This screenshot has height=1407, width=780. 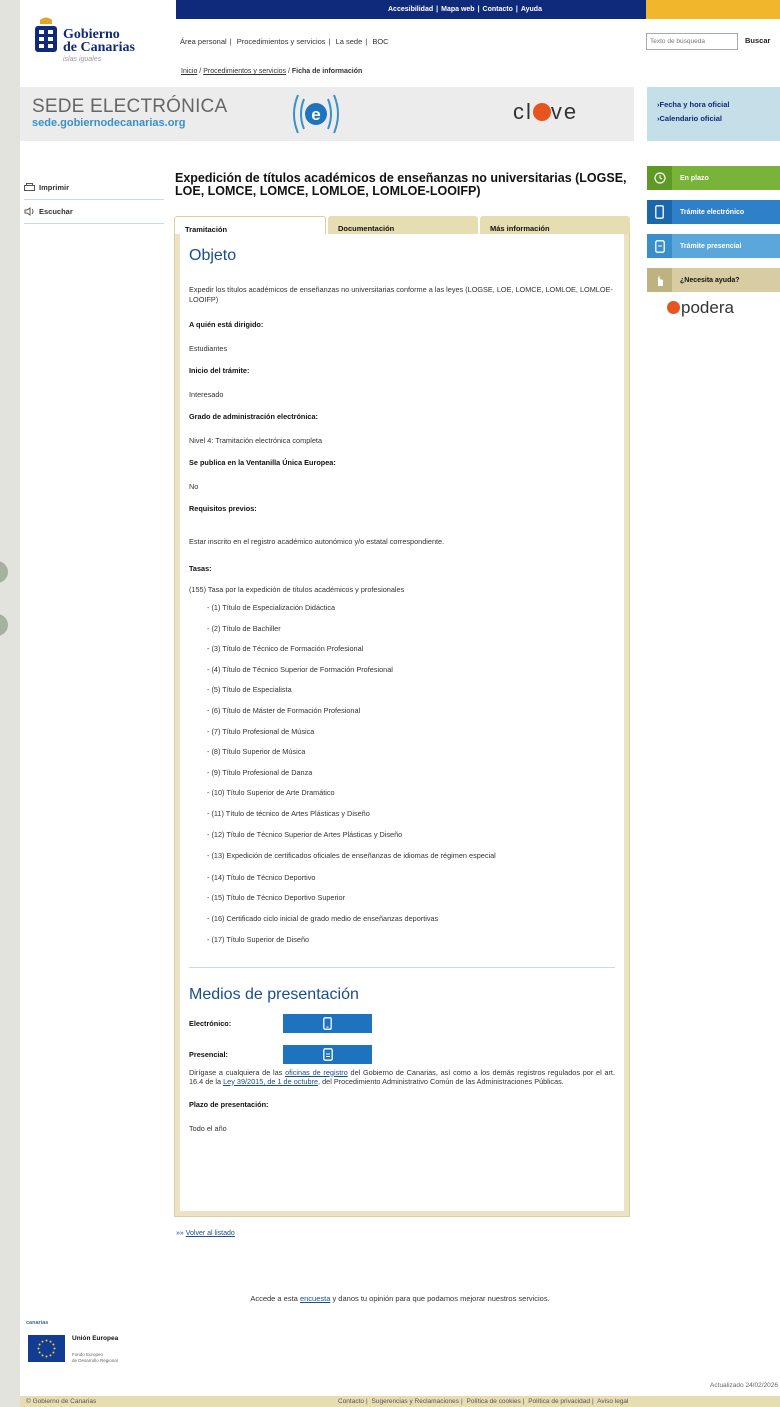 What do you see at coordinates (219, 370) in the screenshot?
I see `inicio-label: Inicio del trámite:` at bounding box center [219, 370].